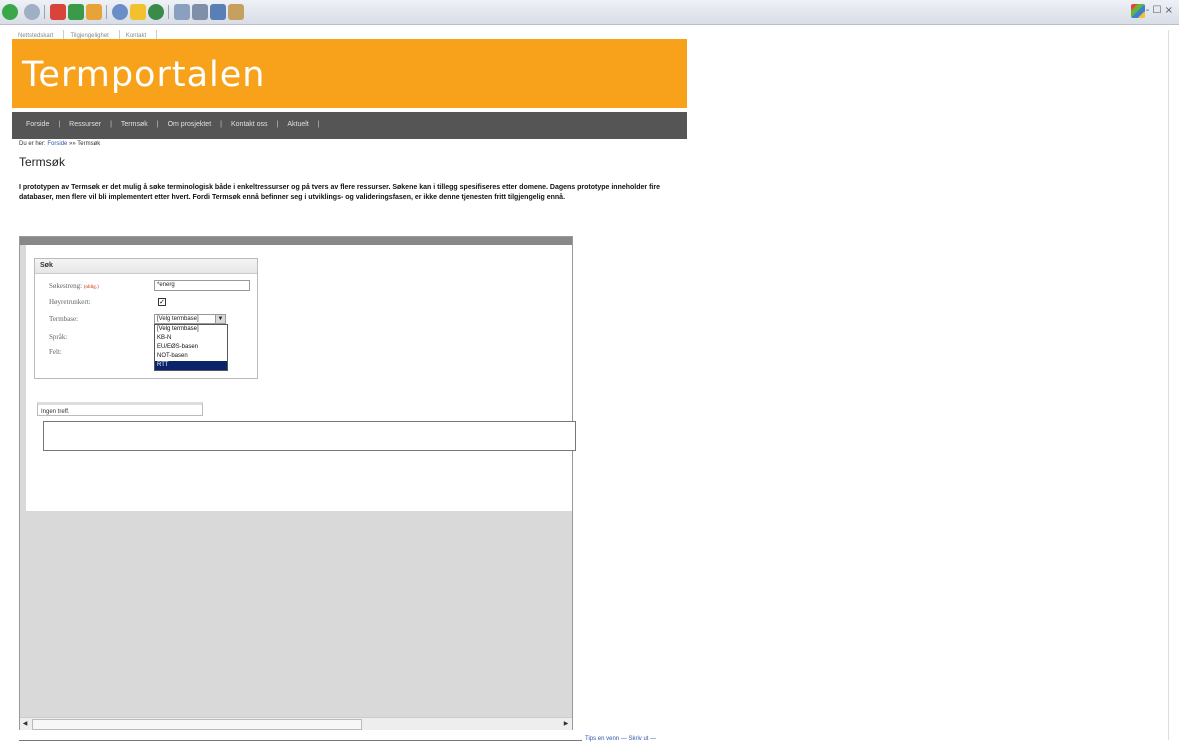 The width and height of the screenshot is (1179, 744). Describe the element at coordinates (309, 436) in the screenshot. I see `results-box` at that location.